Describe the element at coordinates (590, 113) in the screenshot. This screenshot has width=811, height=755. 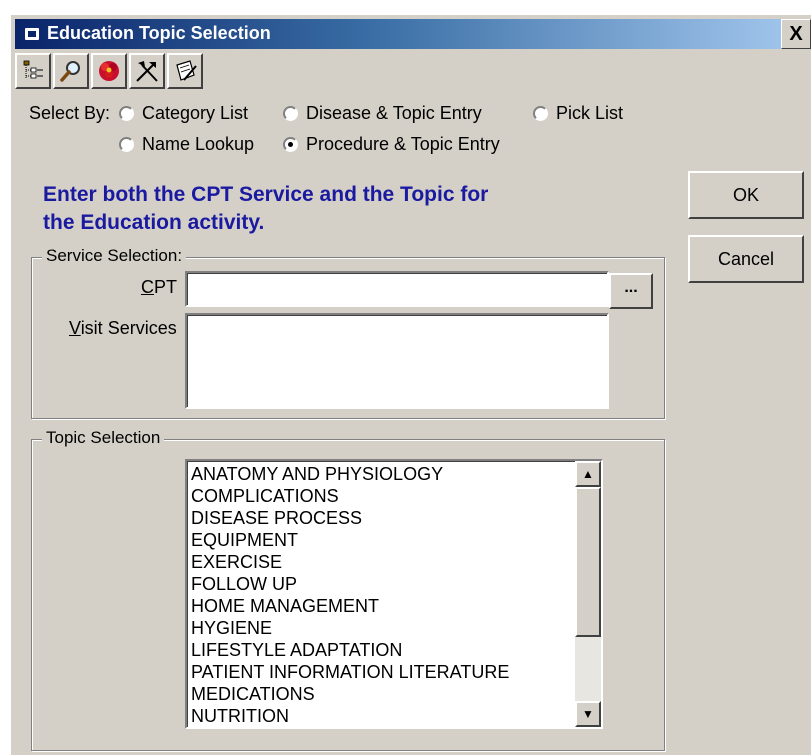
I see `radio-label: Pick List` at that location.